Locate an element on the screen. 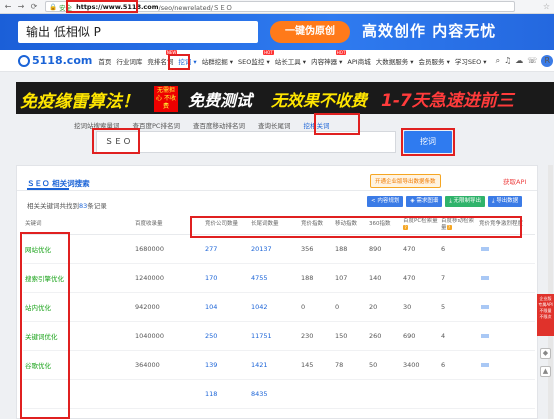  table-row: 谷歌优化 364000 139 1421 145 78 50 3400 6 is located at coordinates (279, 365).